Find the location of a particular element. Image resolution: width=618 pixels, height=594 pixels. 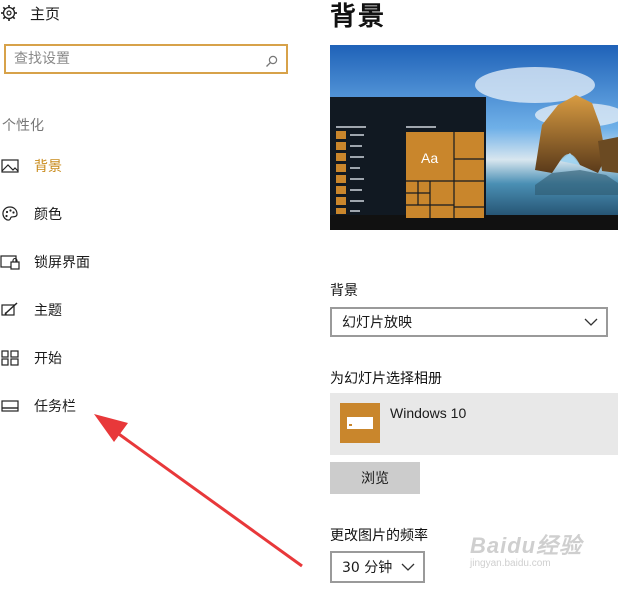

preview-tile-text: Aa is located at coordinates (429, 158).